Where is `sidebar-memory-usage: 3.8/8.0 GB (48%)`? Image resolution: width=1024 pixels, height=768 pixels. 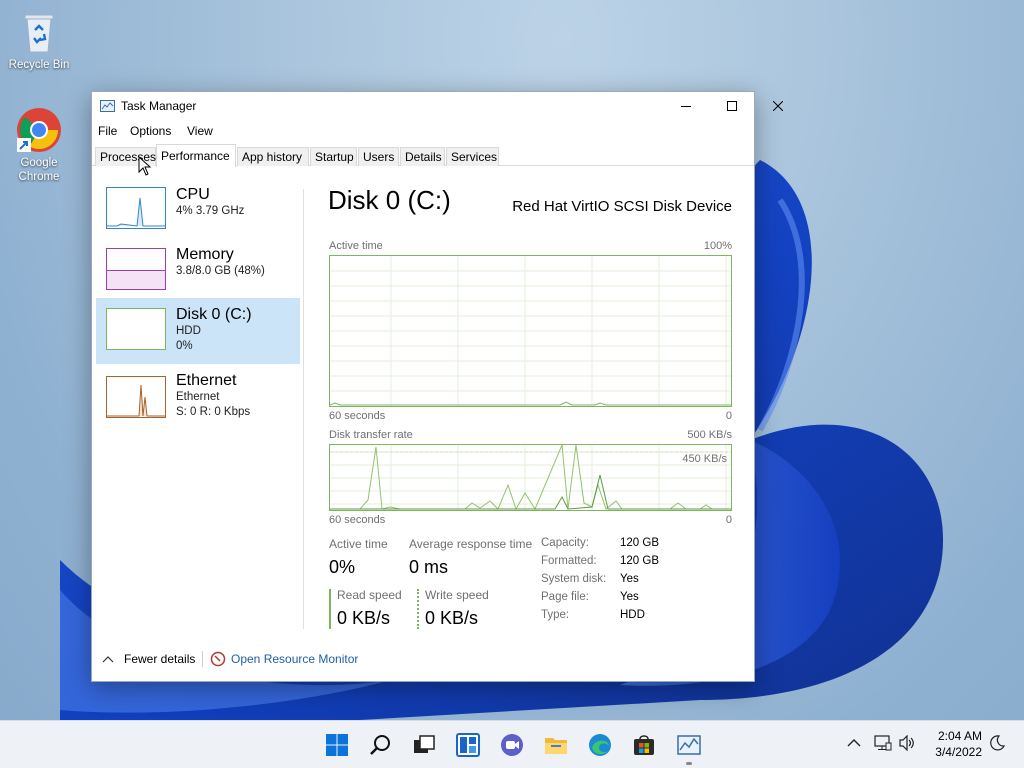 sidebar-memory-usage: 3.8/8.0 GB (48%) is located at coordinates (220, 271).